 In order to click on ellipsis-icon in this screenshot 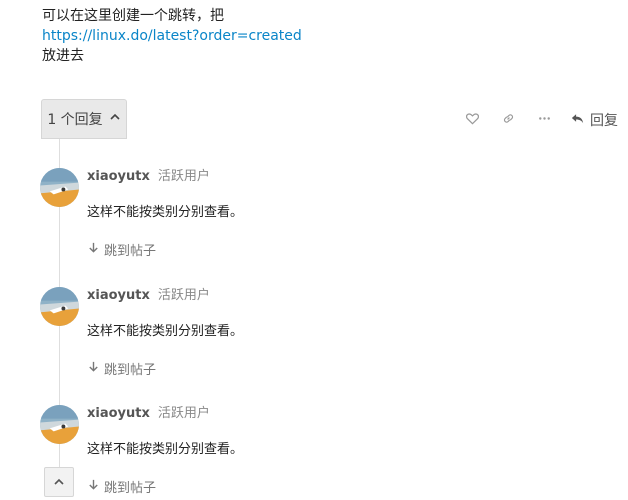, I will do `click(544, 120)`.